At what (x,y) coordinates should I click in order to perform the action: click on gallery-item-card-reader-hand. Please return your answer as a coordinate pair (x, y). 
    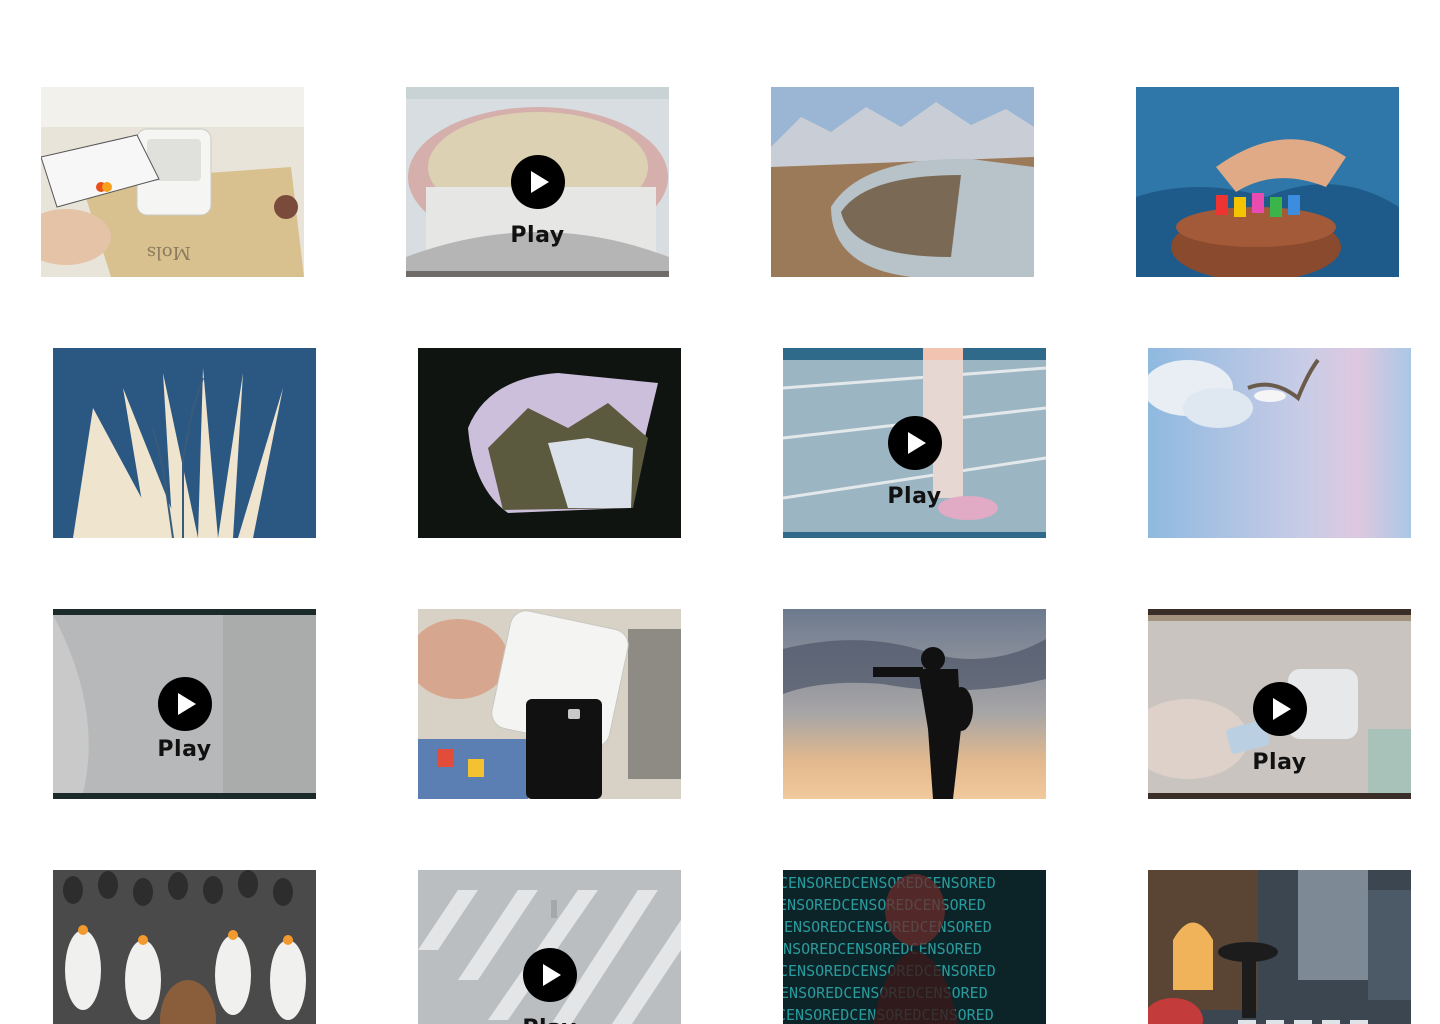
    Looking at the image, I should click on (549, 704).